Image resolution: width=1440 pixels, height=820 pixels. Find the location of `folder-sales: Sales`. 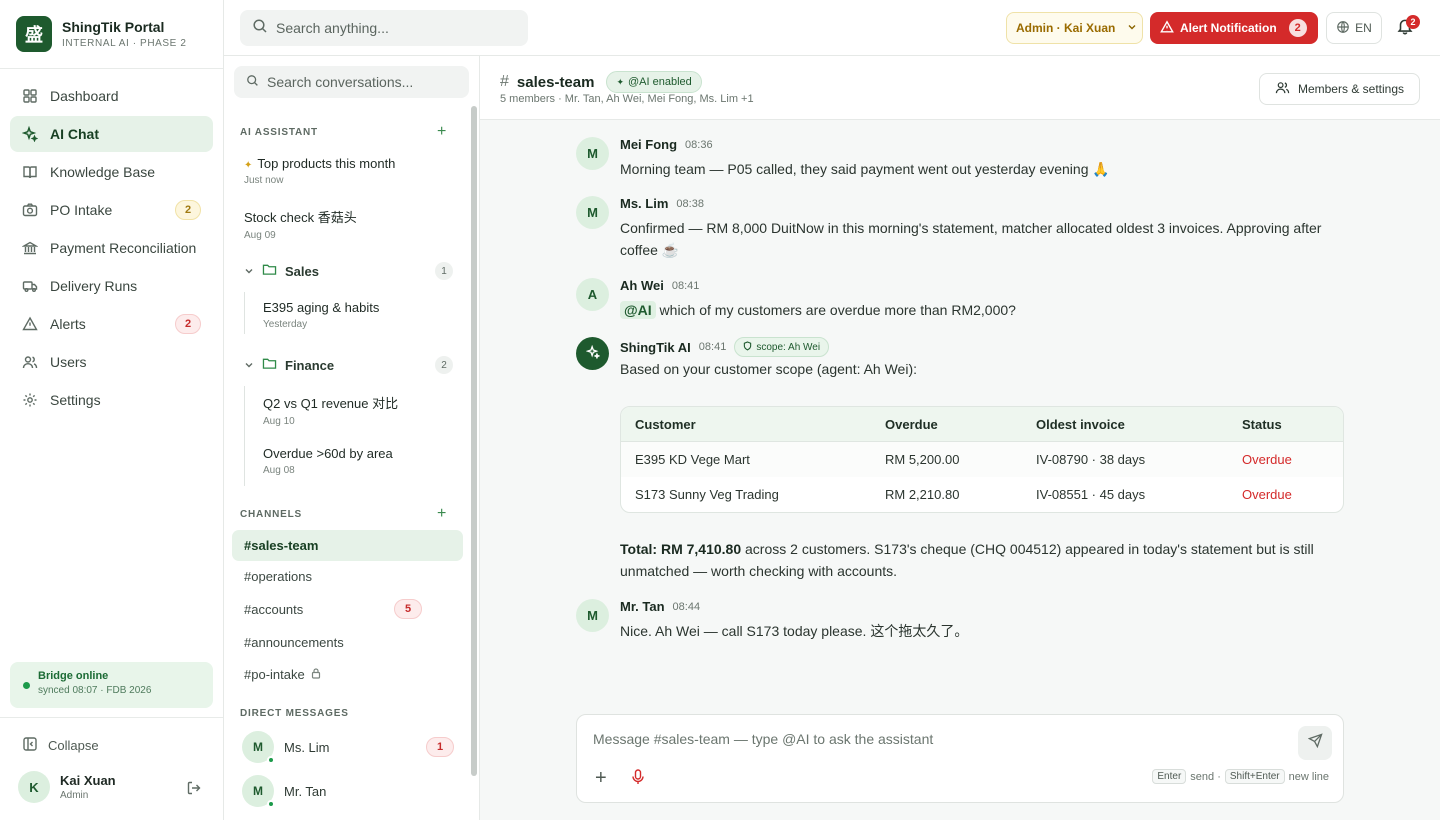

folder-sales: Sales is located at coordinates (281, 271).